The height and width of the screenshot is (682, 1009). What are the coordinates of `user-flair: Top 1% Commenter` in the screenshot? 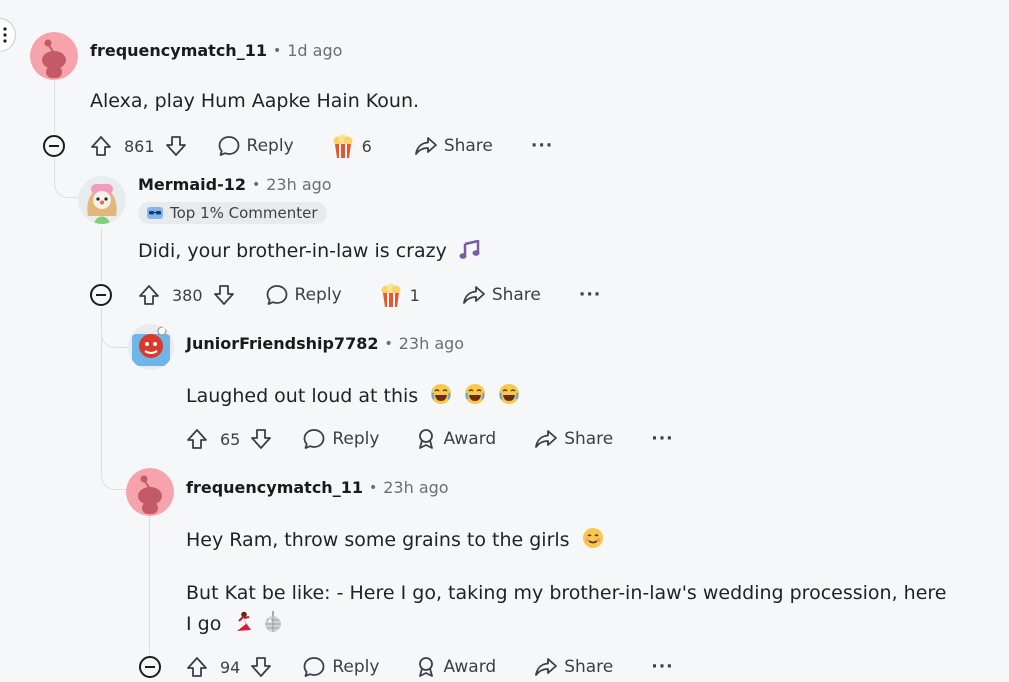 It's located at (232, 213).